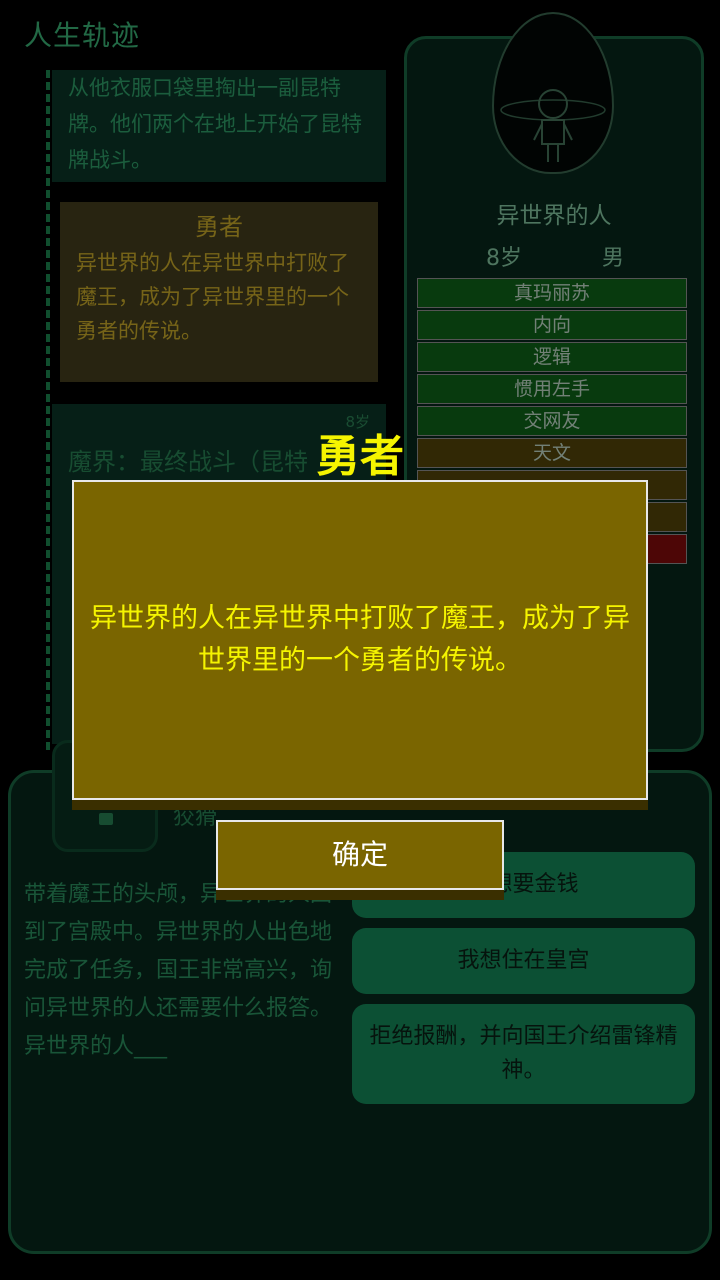  I want to click on modal-message: 异世界的人在异世界中打败了魔王，成为了异世界里的一个勇者的传说。, so click(360, 639).